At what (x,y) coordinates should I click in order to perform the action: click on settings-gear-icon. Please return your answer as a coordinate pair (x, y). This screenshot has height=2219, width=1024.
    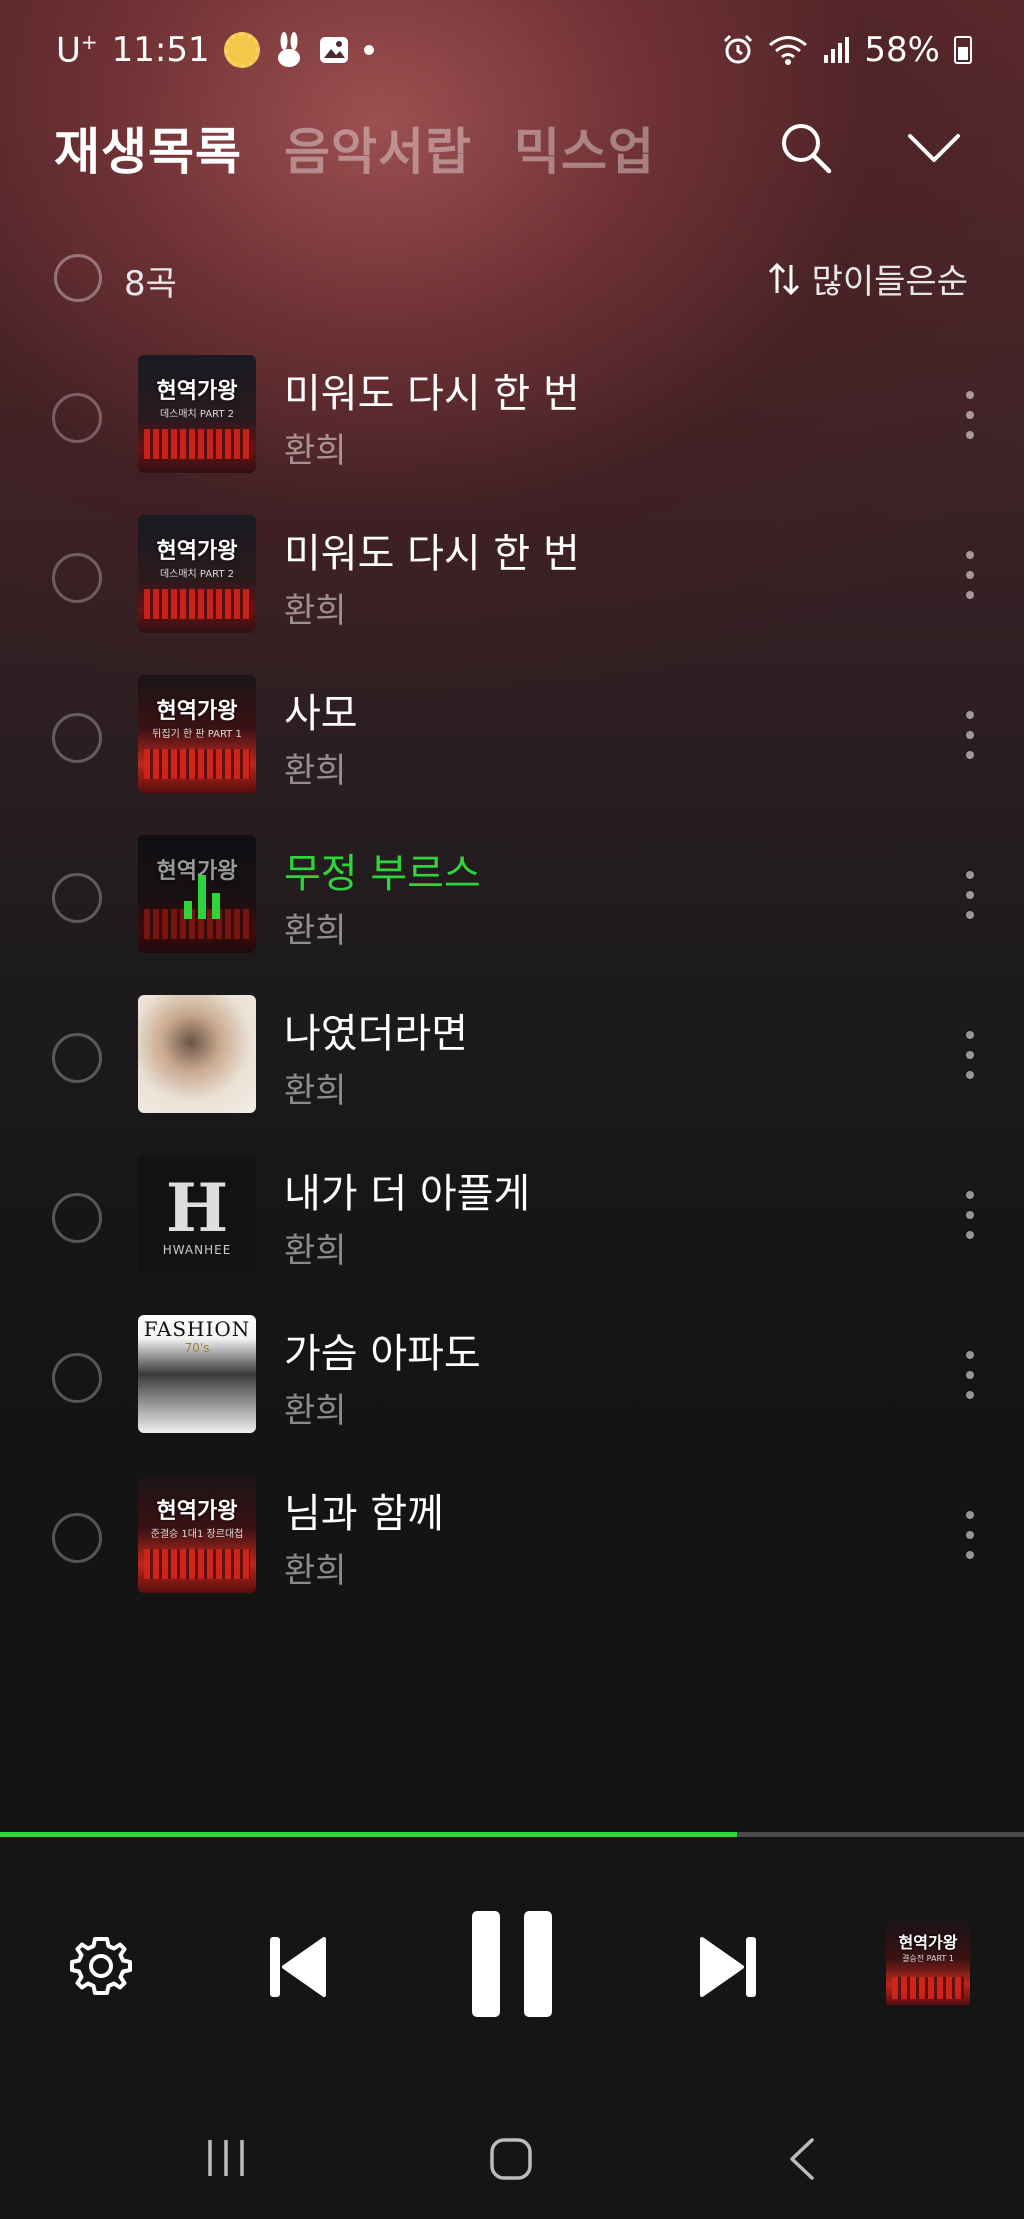
    Looking at the image, I should click on (101, 1966).